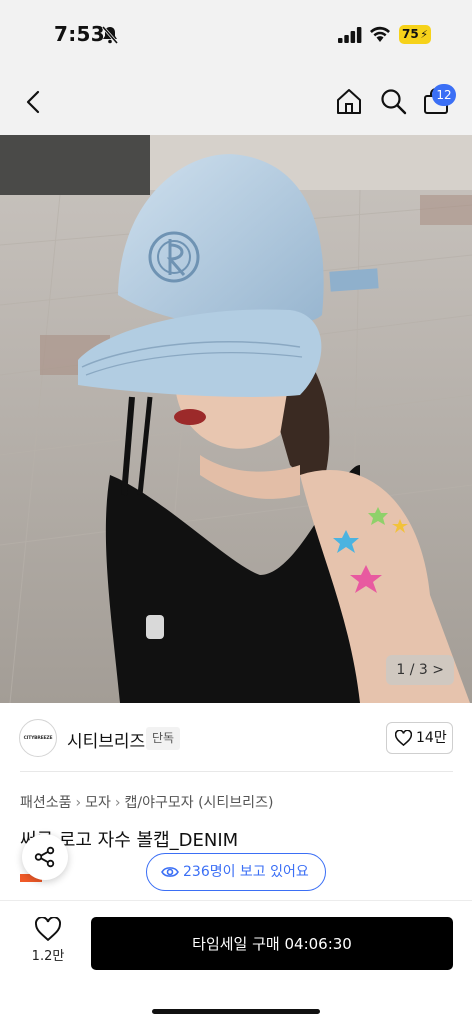 The width and height of the screenshot is (472, 1024). I want to click on share-button, so click(45, 857).